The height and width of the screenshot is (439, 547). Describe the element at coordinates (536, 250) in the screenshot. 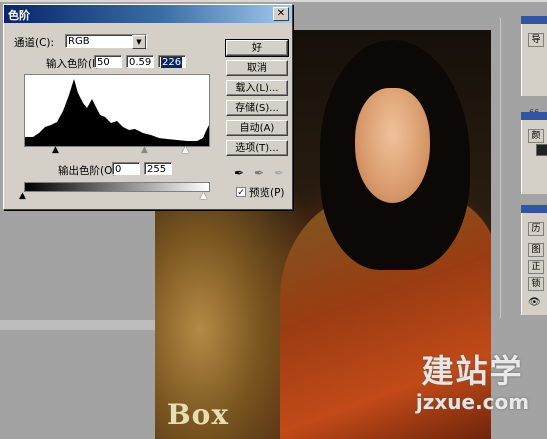

I see `layers-tab: 图` at that location.